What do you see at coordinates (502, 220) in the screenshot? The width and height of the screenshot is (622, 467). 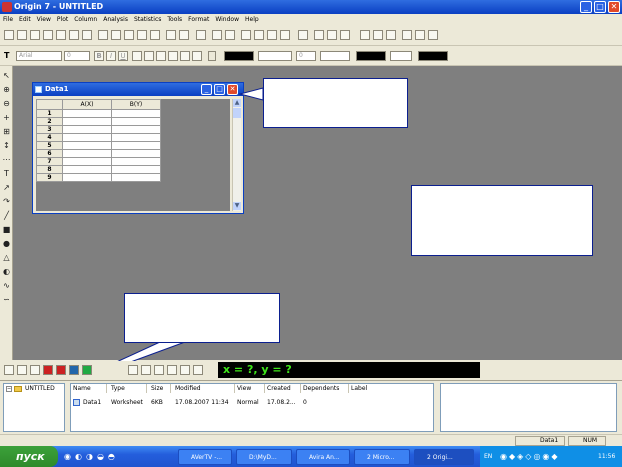 I see `callout-box-right` at bounding box center [502, 220].